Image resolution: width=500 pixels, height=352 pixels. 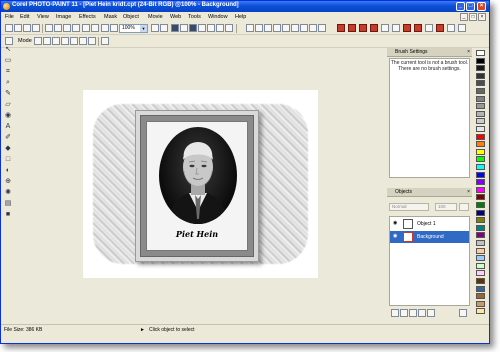 I want to click on save-icon, so click(x=27, y=28).